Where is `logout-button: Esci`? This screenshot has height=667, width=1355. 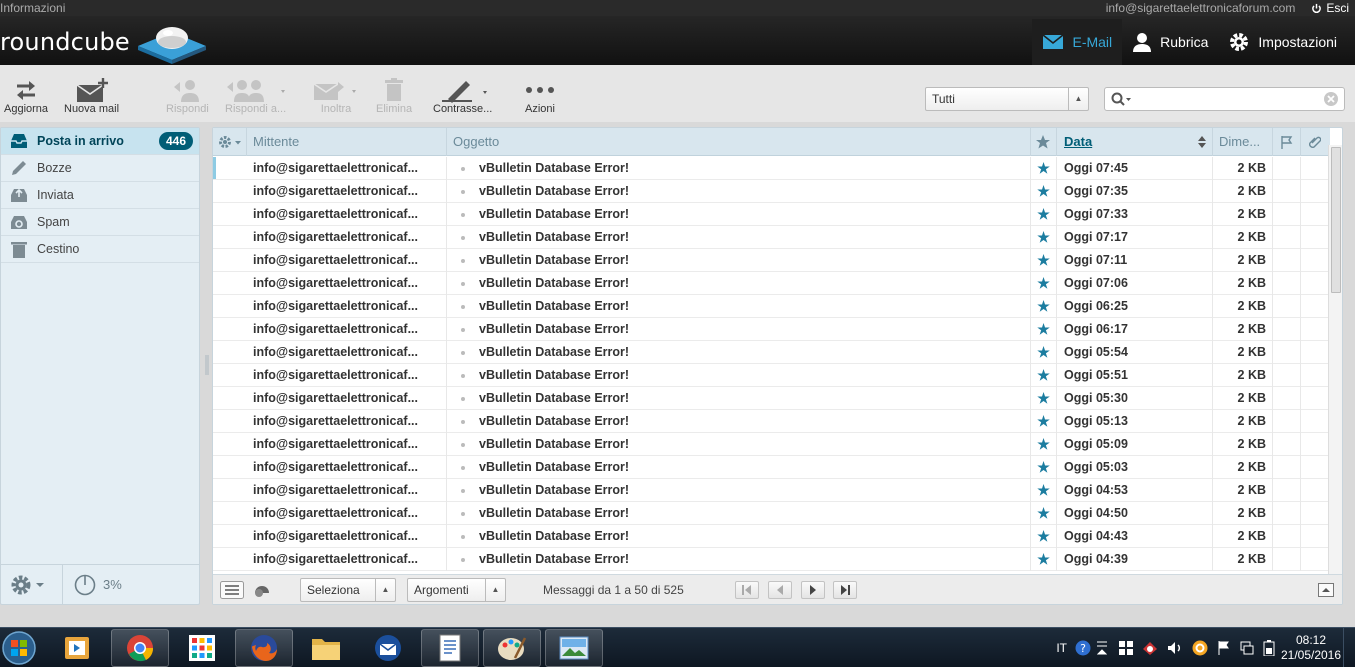 logout-button: Esci is located at coordinates (1330, 8).